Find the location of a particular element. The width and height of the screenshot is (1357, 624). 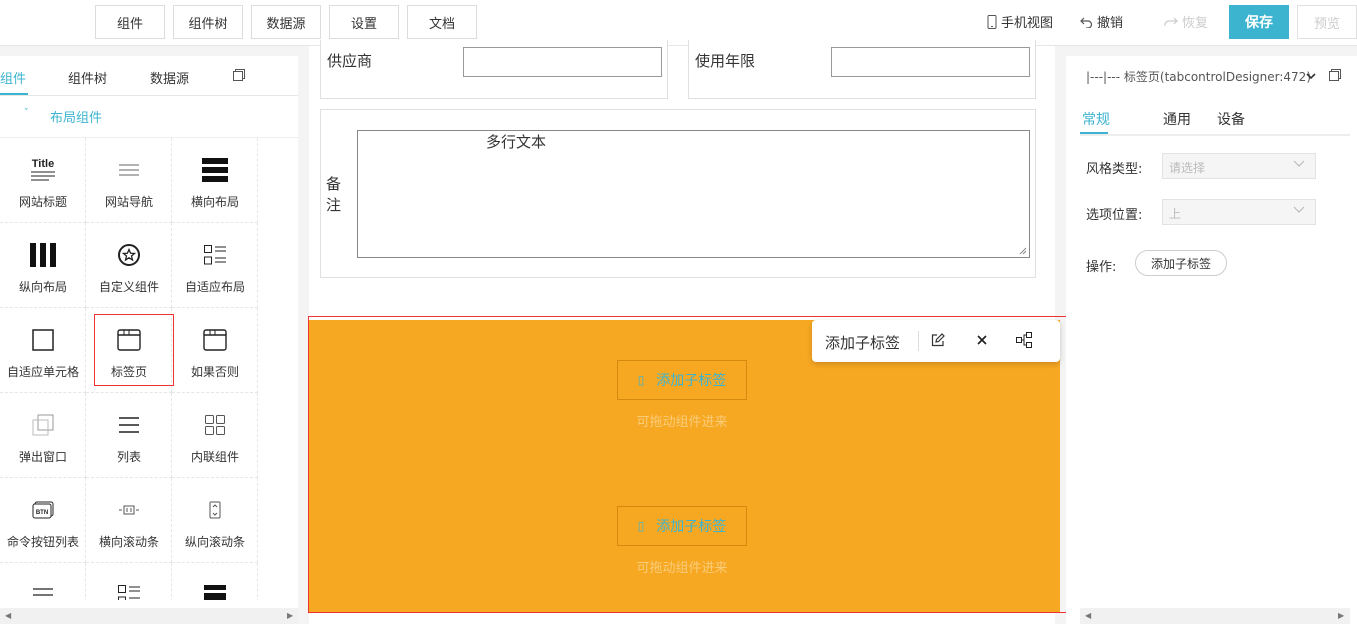

component-vertical-layout: 纵向布局 is located at coordinates (43, 265).